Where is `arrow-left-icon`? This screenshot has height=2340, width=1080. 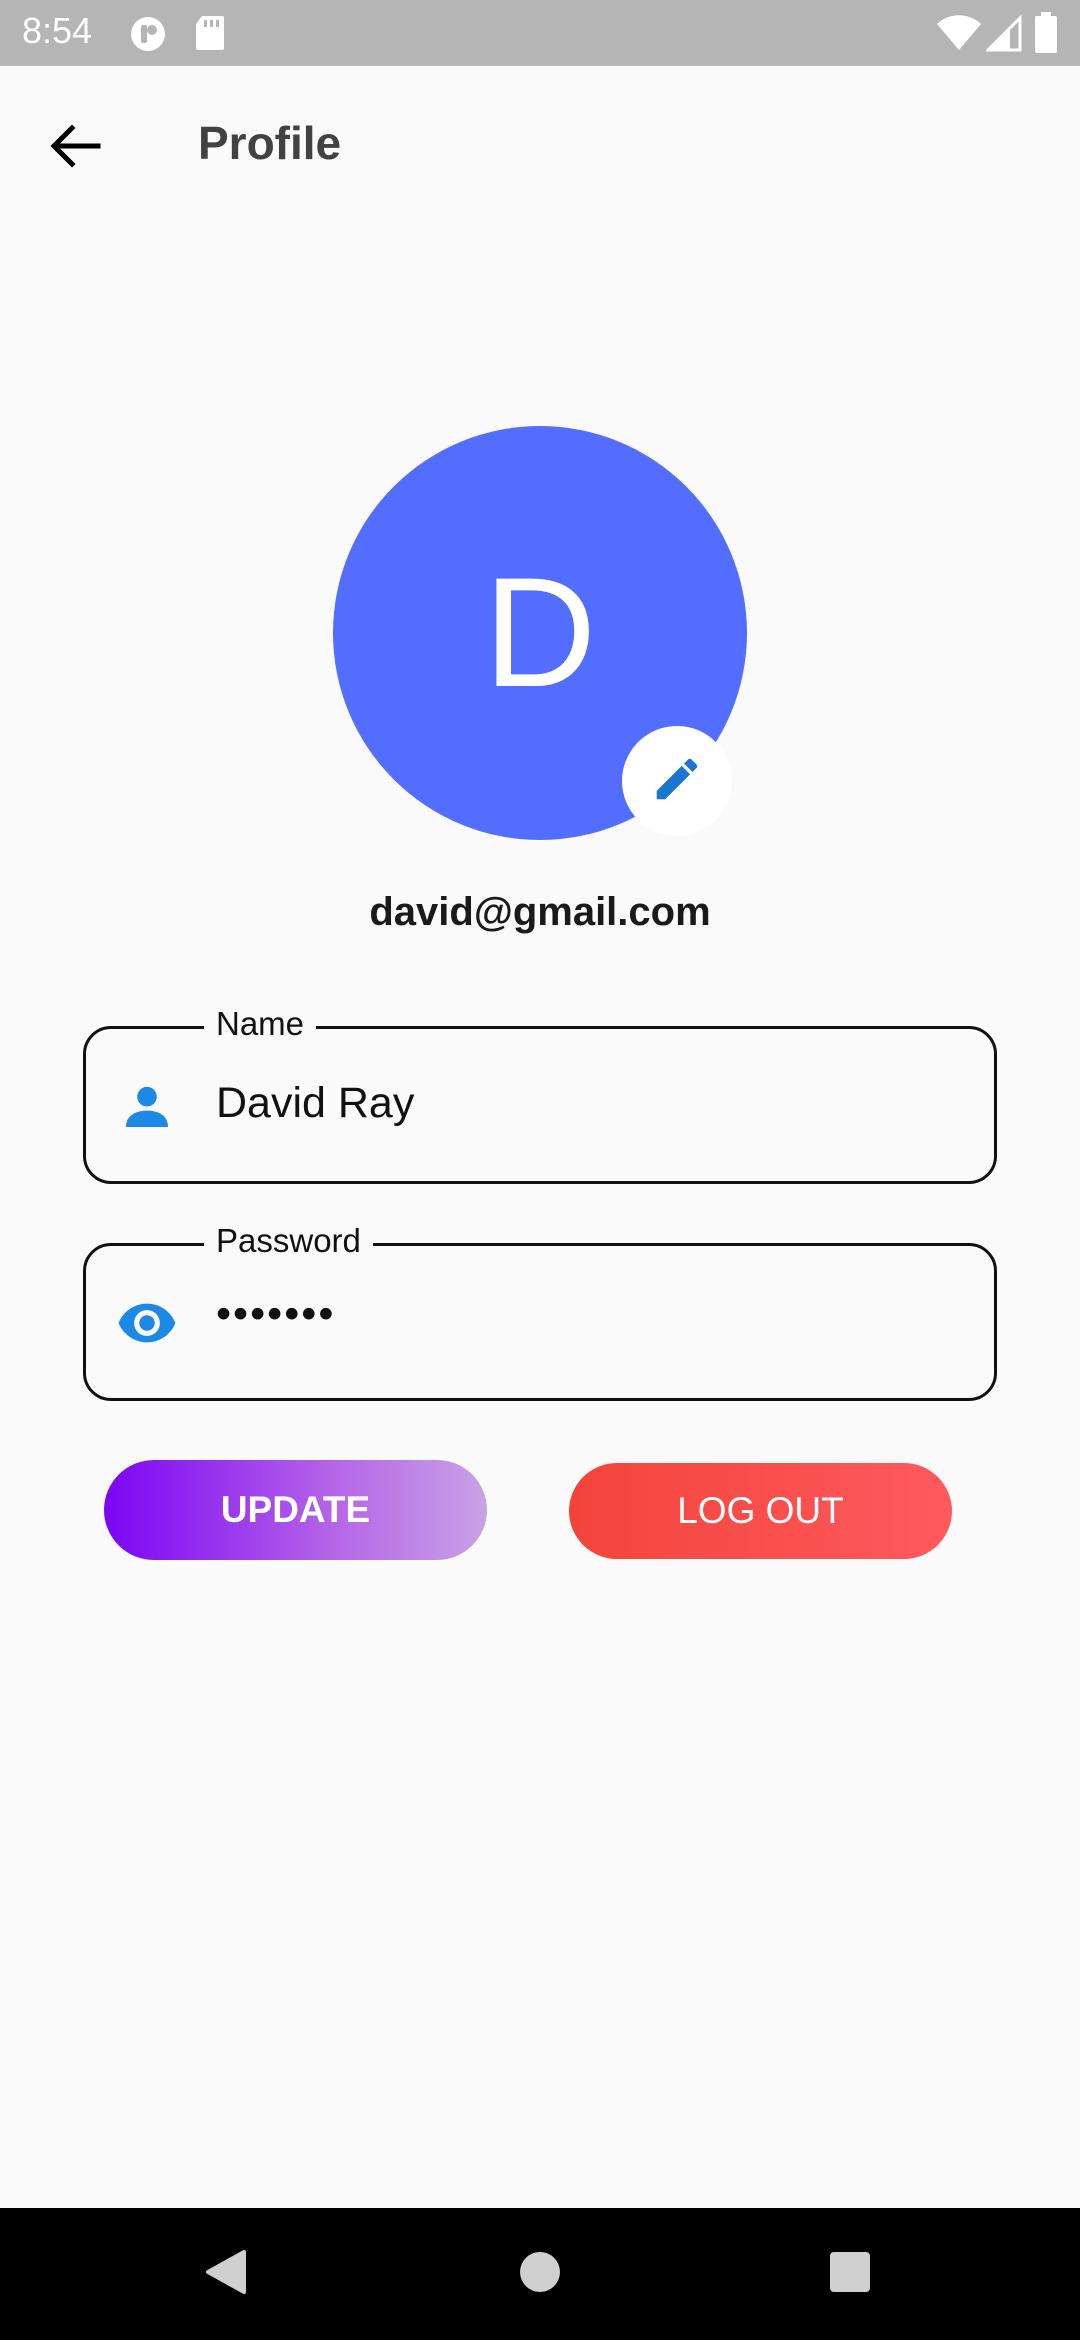
arrow-left-icon is located at coordinates (76, 148).